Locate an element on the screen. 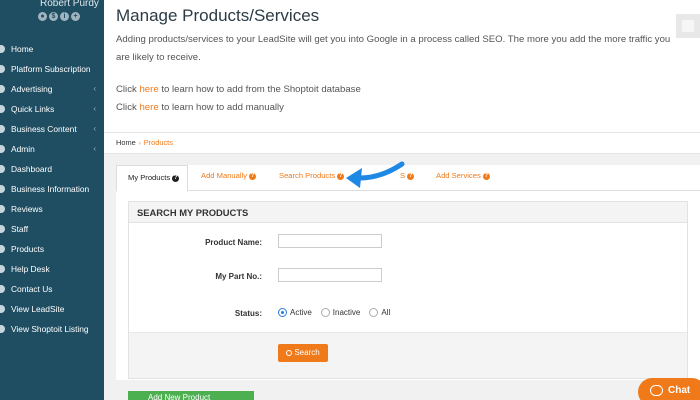 The height and width of the screenshot is (400, 700). sidebar-item-label: Staff is located at coordinates (20, 229).